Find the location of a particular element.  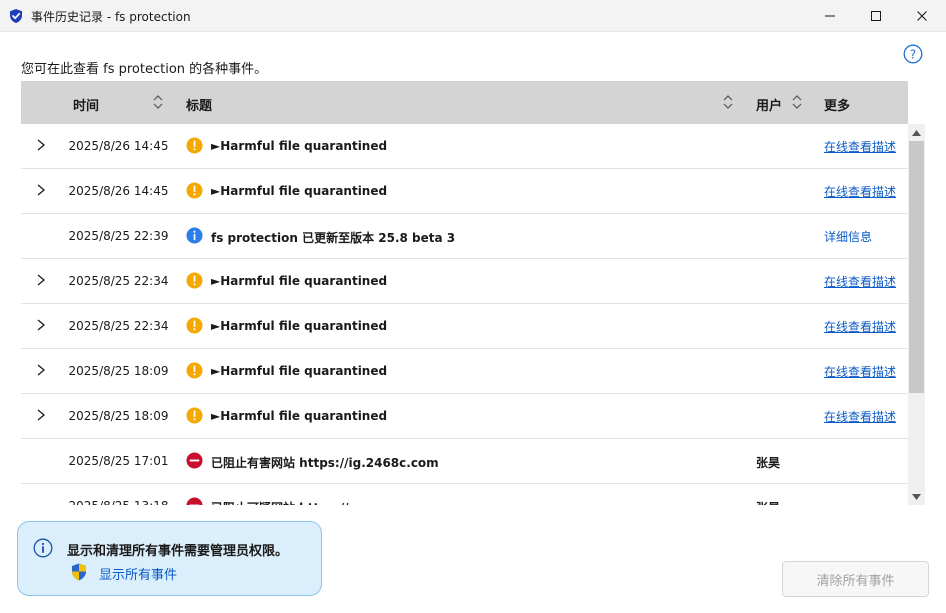

admin-notice: 显示和清理所有事件需要管理员权限。 显示所有事件 is located at coordinates (169, 558).